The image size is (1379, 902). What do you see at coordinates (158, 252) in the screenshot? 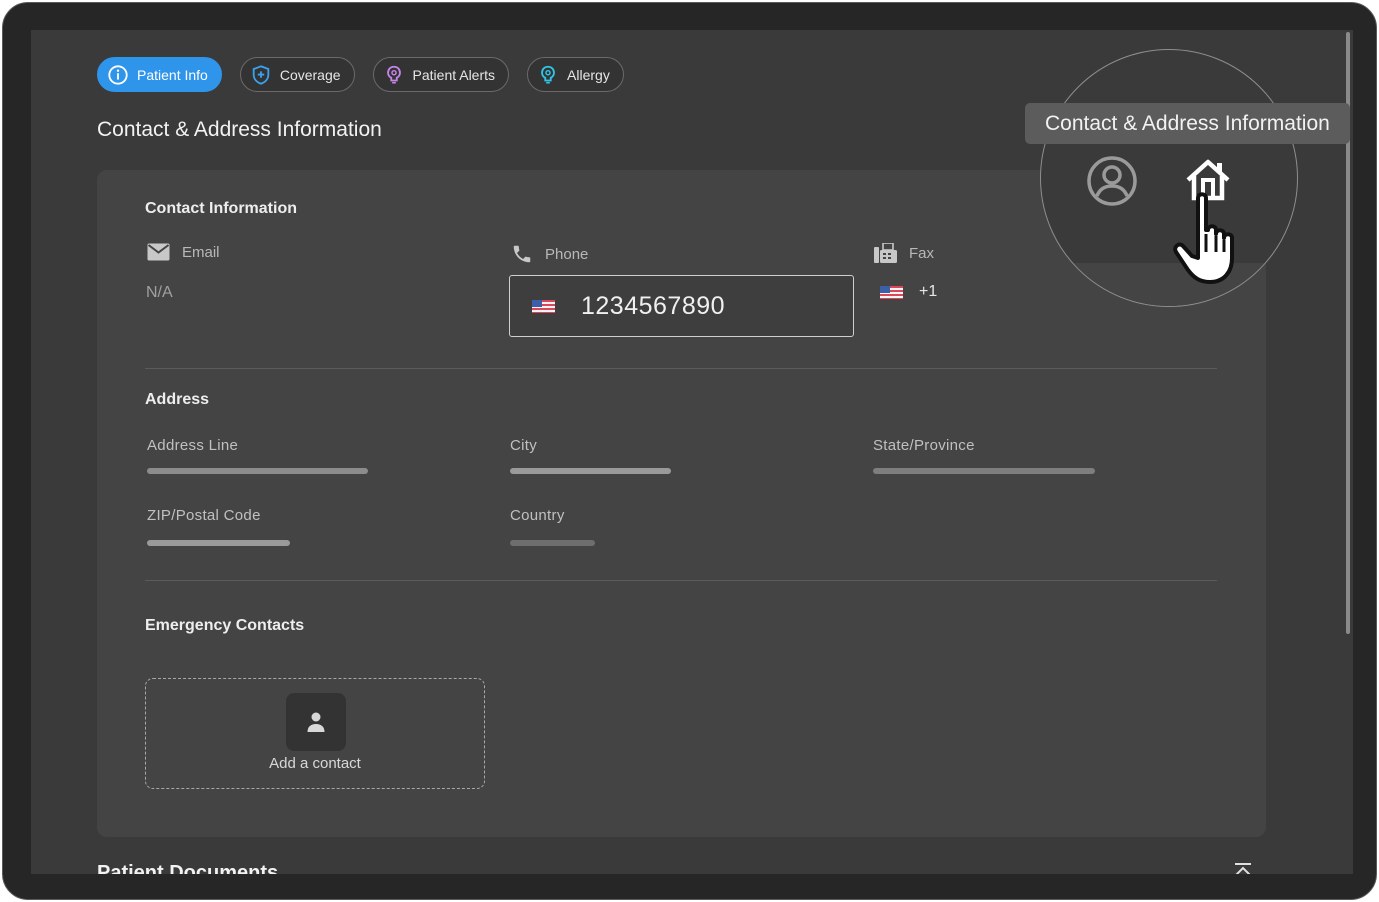
I see `mail-icon` at bounding box center [158, 252].